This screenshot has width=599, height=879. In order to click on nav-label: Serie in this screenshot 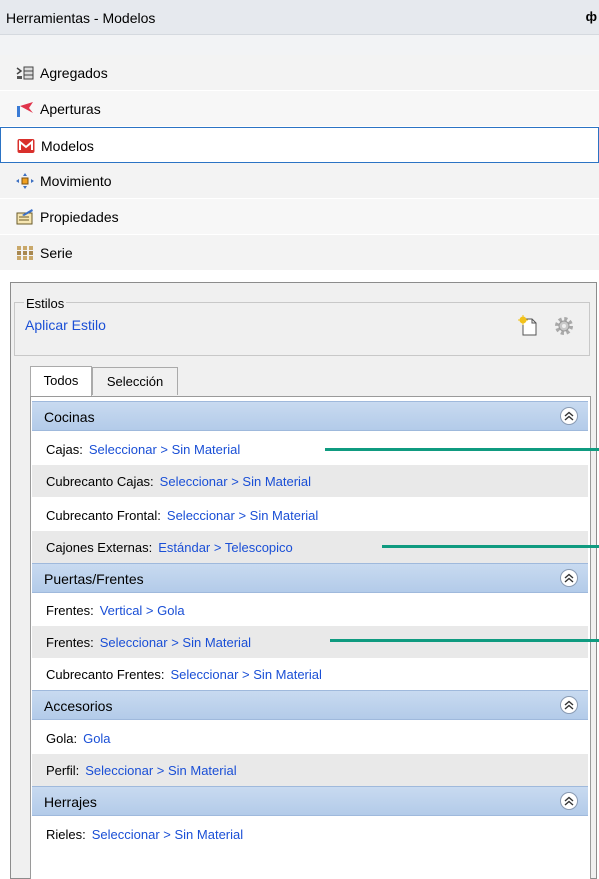, I will do `click(56, 253)`.